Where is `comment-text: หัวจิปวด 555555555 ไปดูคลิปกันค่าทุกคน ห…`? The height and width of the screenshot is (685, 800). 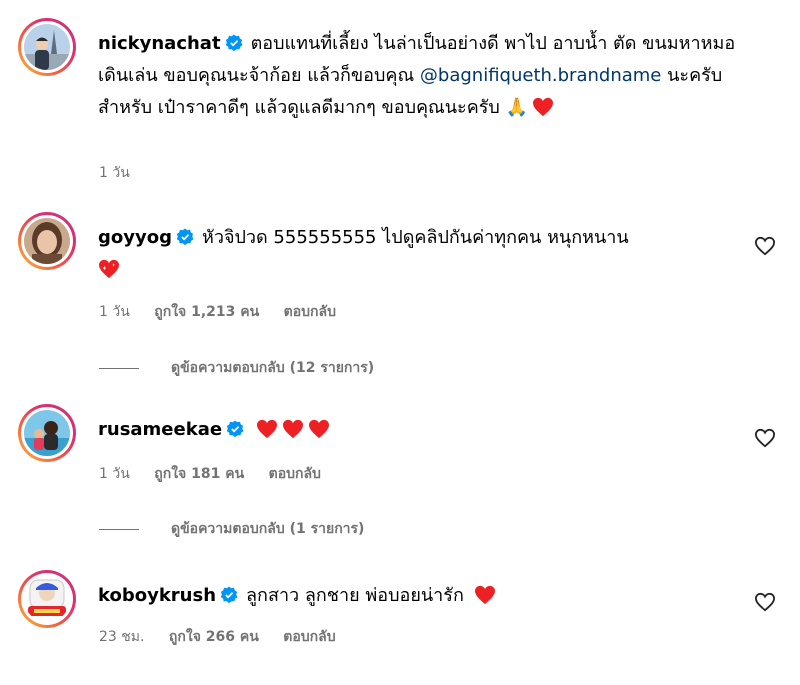
comment-text: หัวจิปวด 555555555 ไปดูคลิปกันค่าทุกคน ห… is located at coordinates (415, 237).